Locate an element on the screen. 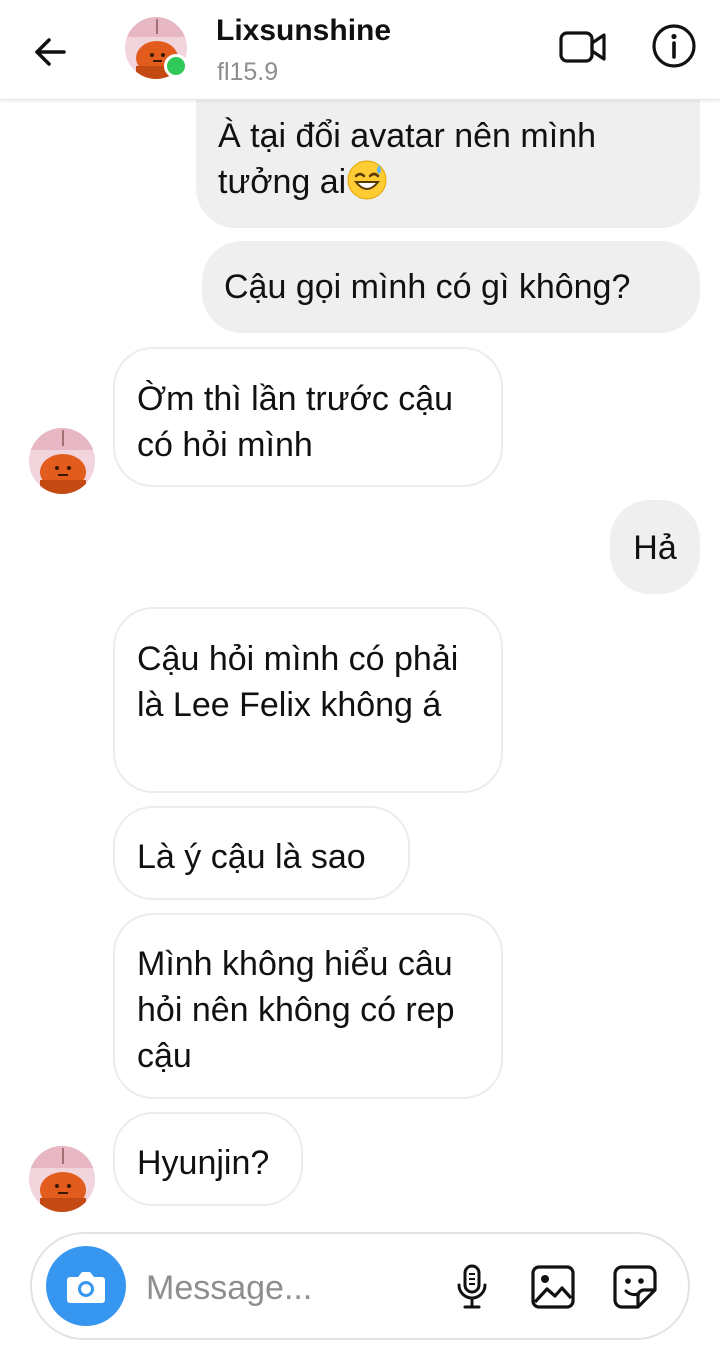 This screenshot has height=1369, width=720. arrow-left-icon is located at coordinates (50, 52).